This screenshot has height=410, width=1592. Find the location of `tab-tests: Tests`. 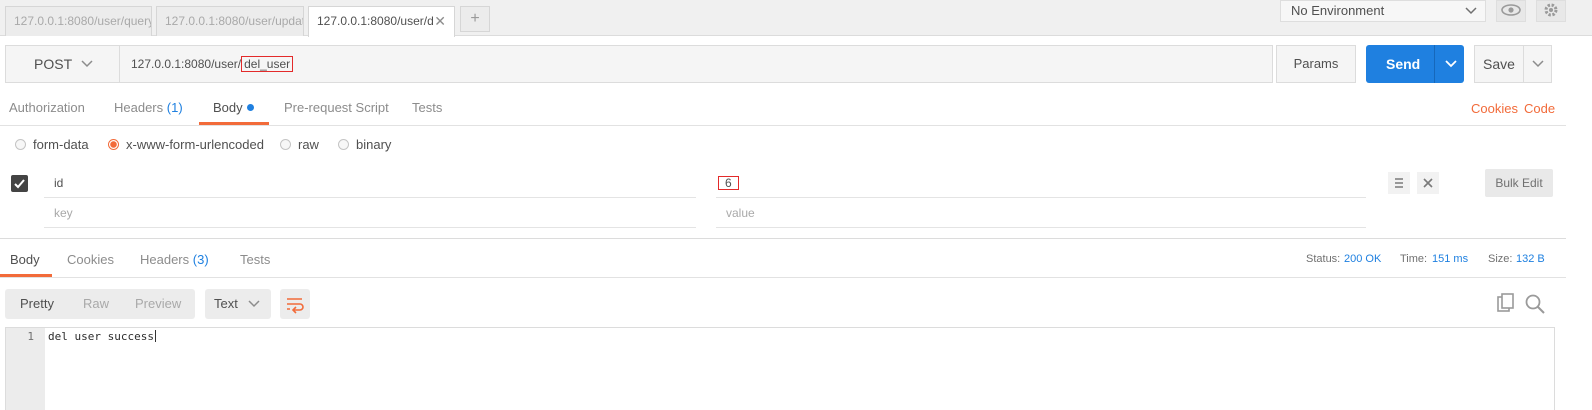

tab-tests: Tests is located at coordinates (427, 109).